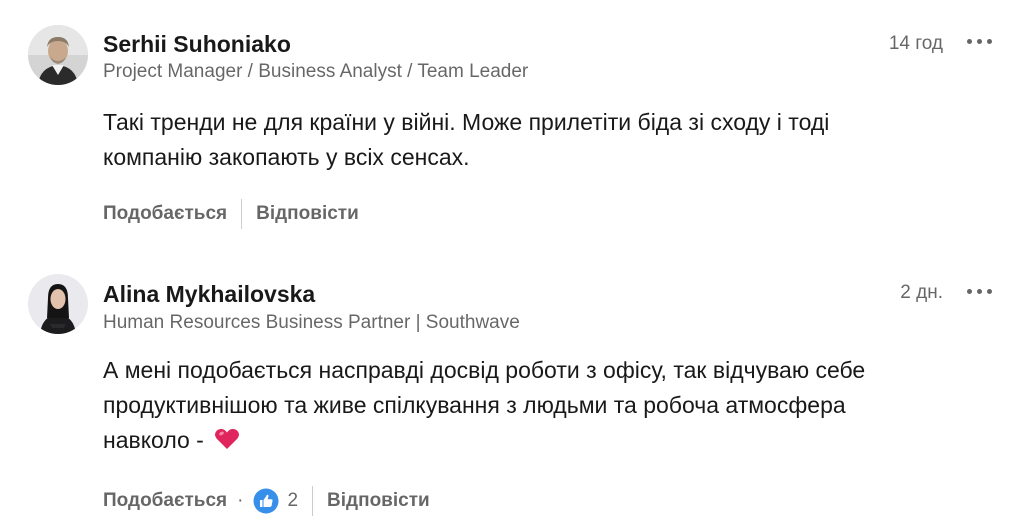 This screenshot has height=526, width=1024. What do you see at coordinates (293, 500) in the screenshot?
I see `reaction-count: 2` at bounding box center [293, 500].